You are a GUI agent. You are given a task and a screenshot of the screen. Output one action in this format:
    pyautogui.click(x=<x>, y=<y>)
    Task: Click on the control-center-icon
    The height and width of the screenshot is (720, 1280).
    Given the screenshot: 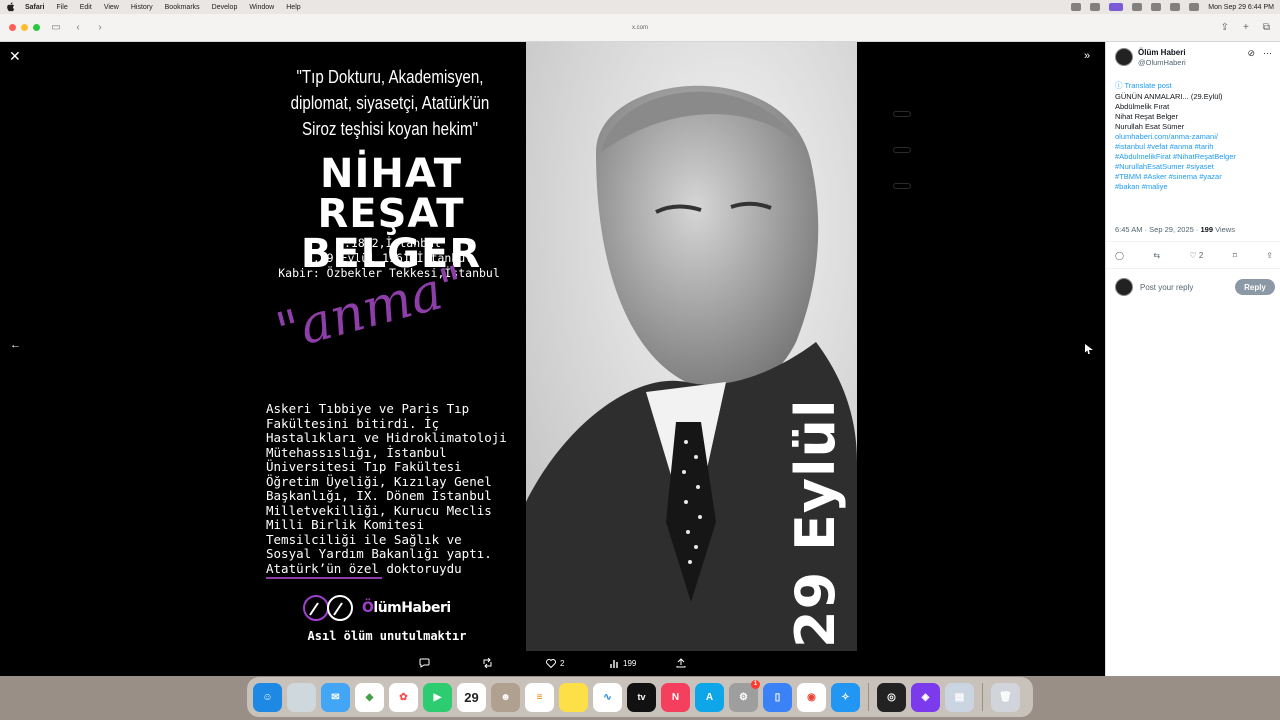 What is the action you would take?
    pyautogui.click(x=1194, y=7)
    